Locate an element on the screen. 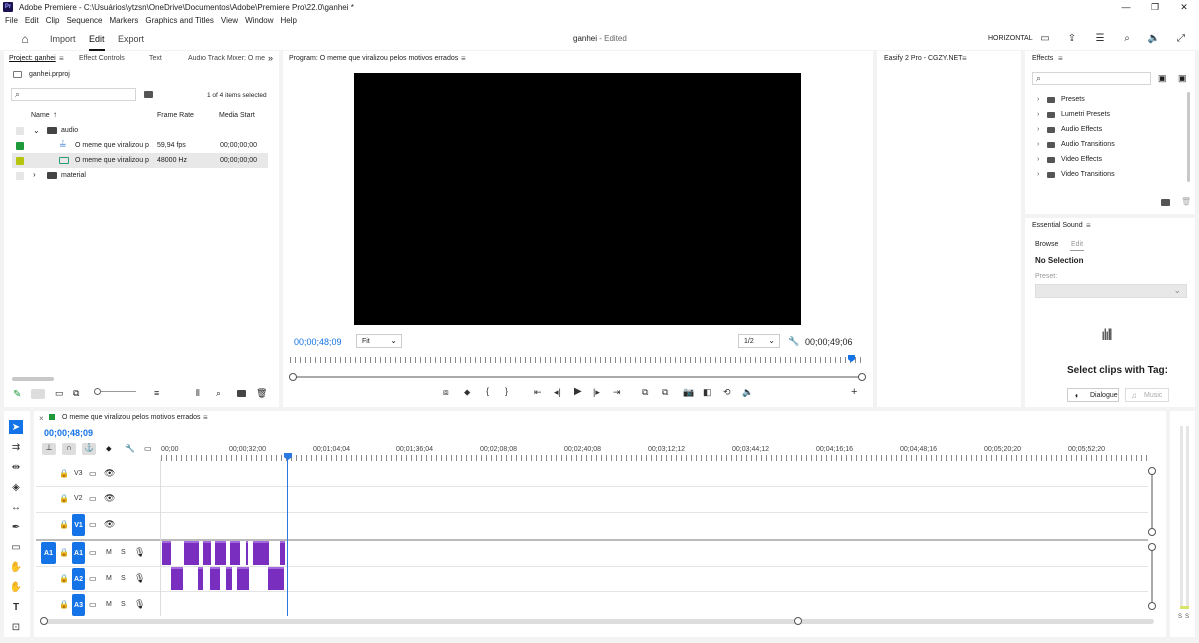  column-frame-rate: Frame Rate is located at coordinates (175, 115).